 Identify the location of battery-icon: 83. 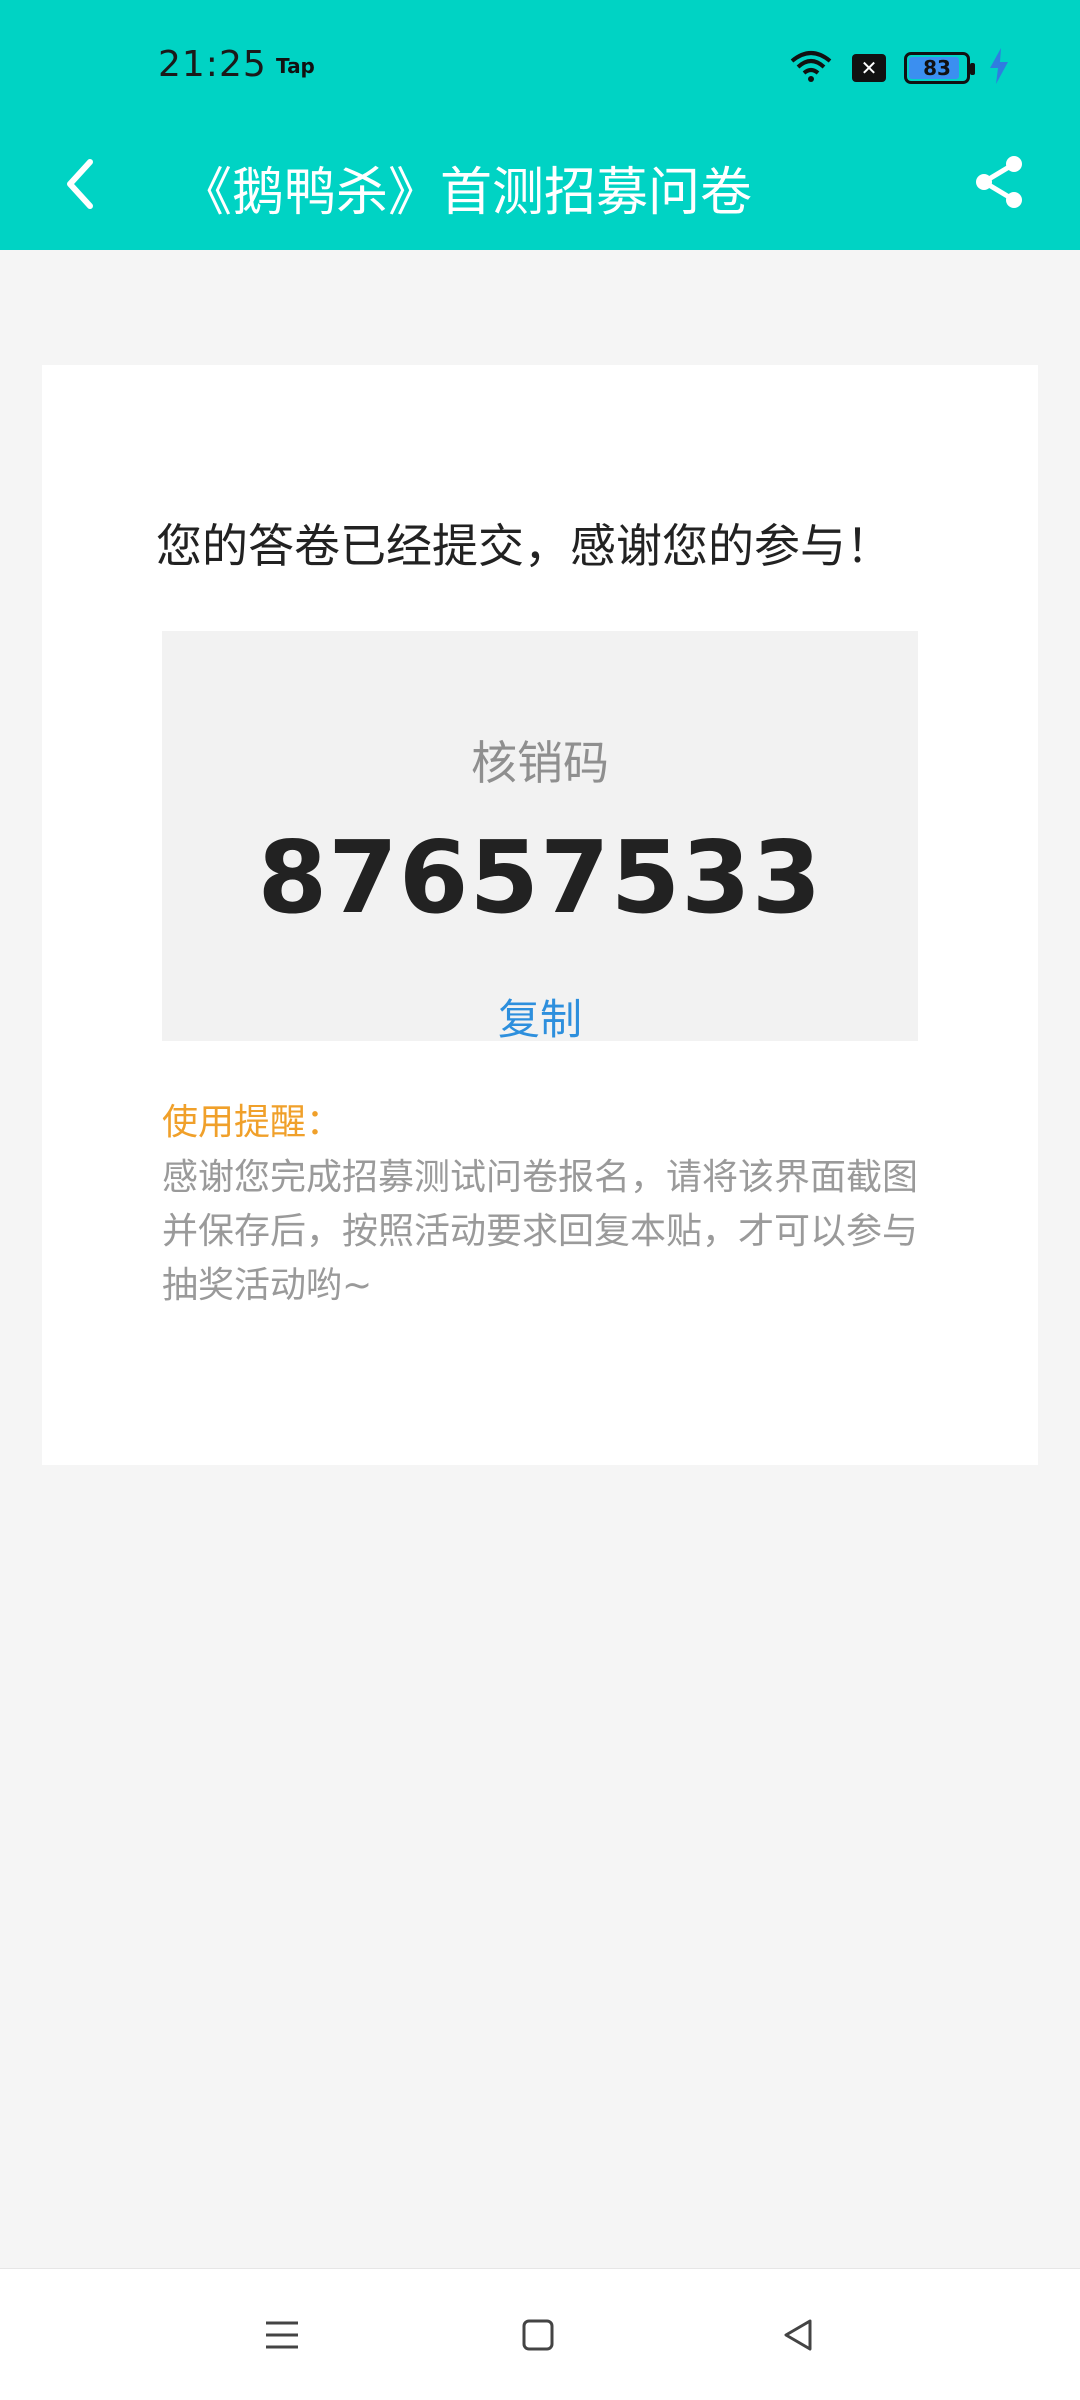
(939, 68).